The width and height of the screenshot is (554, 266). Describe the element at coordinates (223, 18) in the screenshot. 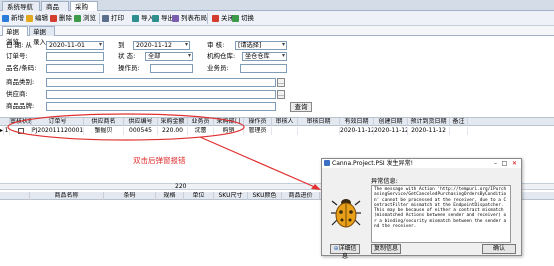

I see `close-button: 关闭` at that location.